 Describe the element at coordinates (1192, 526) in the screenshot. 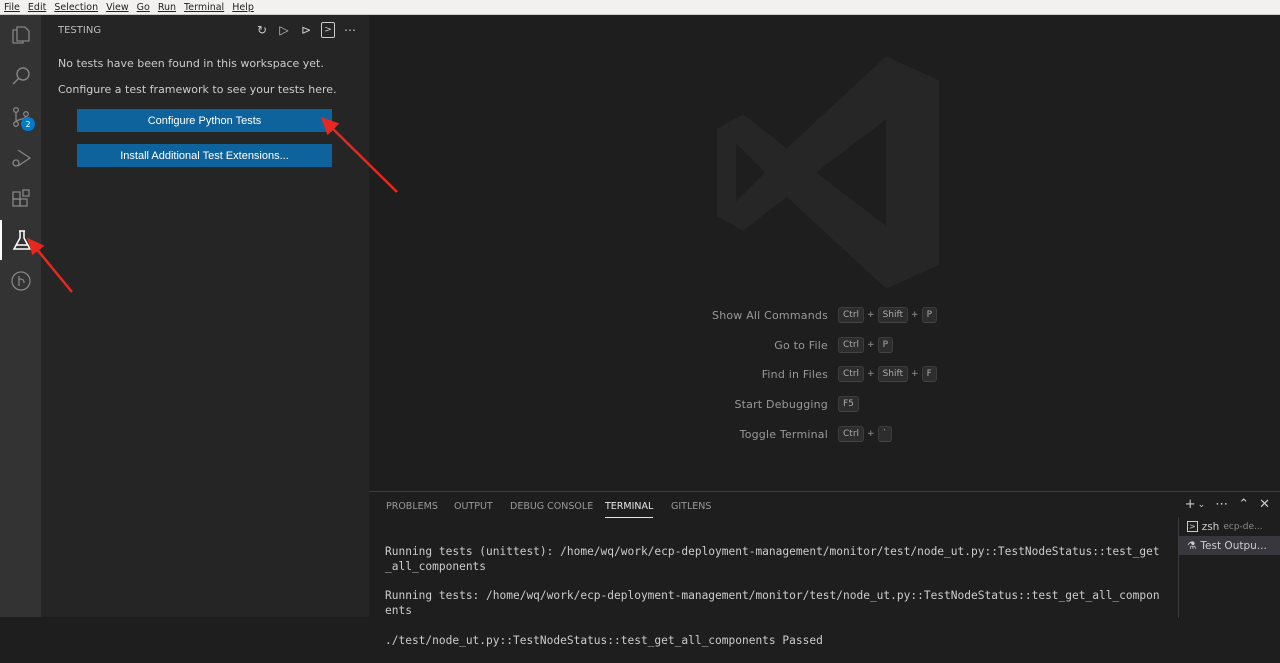

I see `terminal-icon: >` at that location.